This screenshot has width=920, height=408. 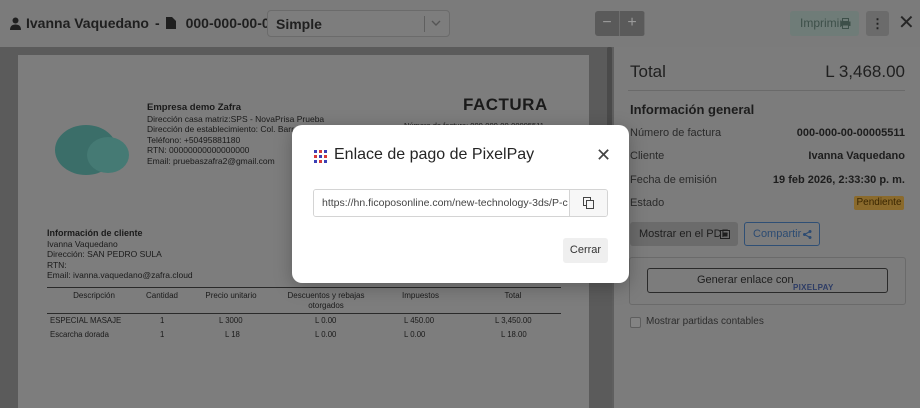 I want to click on table-cell: ESPECIAL MASAJE, so click(x=86, y=320).